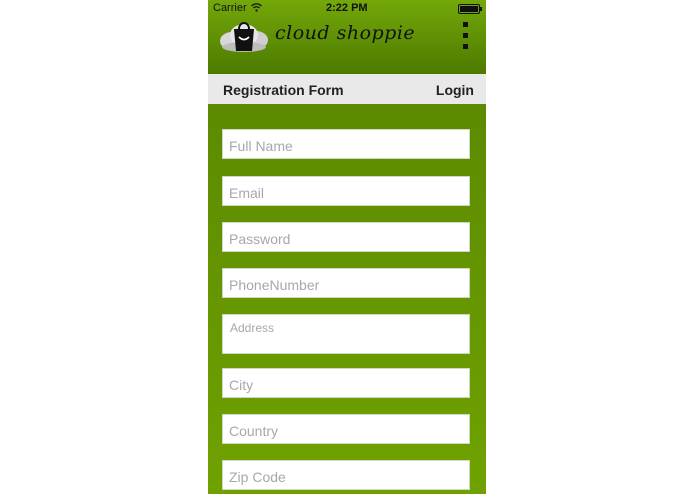 The width and height of the screenshot is (695, 494). Describe the element at coordinates (346, 191) in the screenshot. I see `email-field: Email` at that location.